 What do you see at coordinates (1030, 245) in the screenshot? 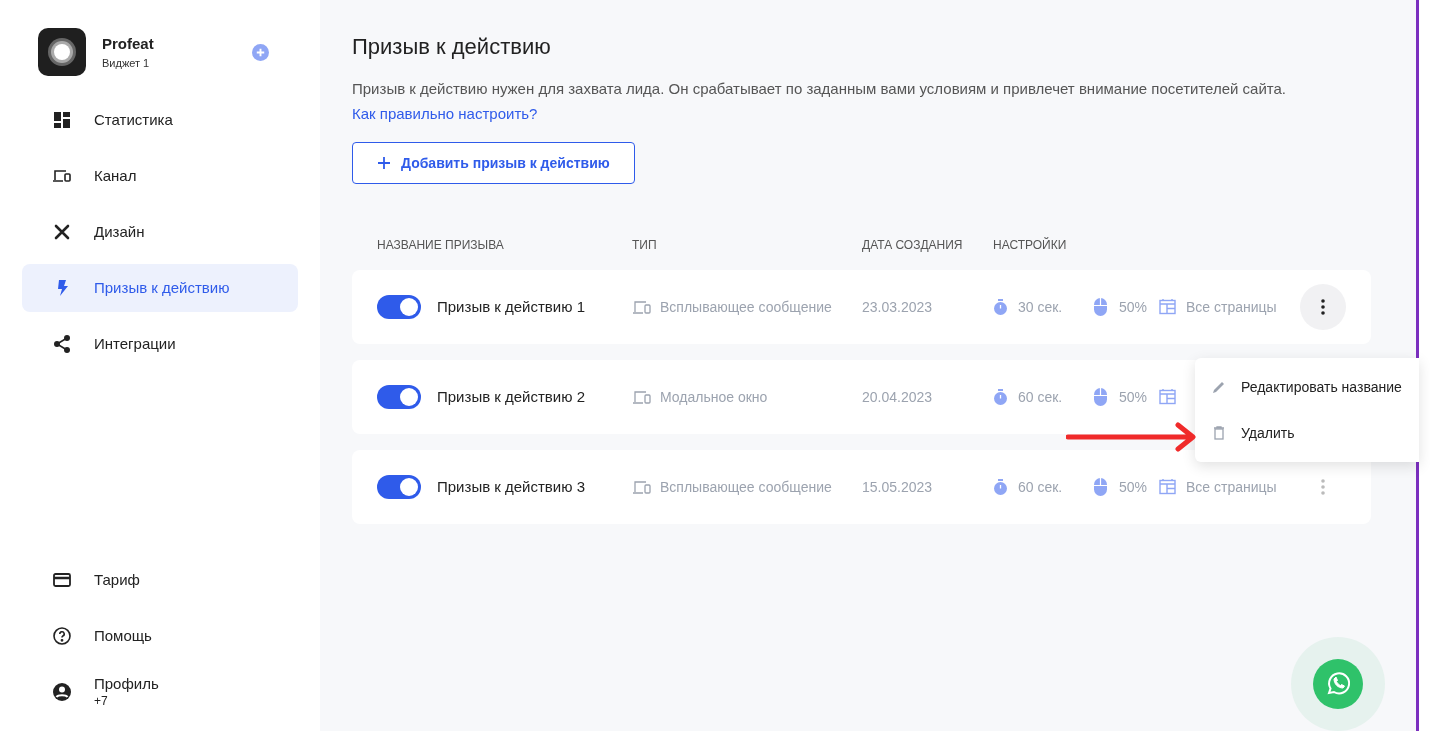
I see `column-header: НАСТРОЙКИ` at bounding box center [1030, 245].